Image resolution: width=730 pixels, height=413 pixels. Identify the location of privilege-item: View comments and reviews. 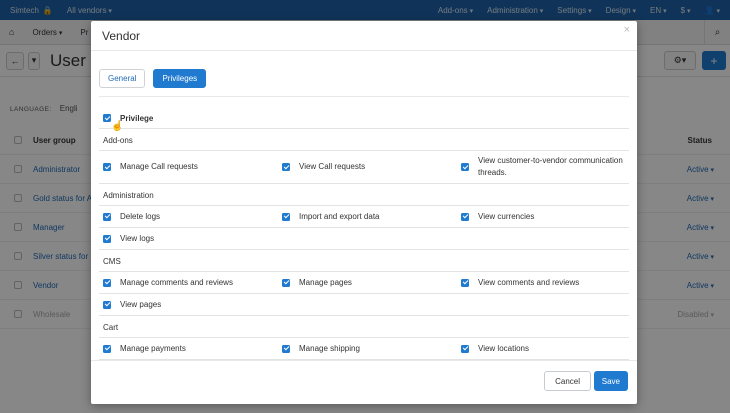
(543, 282).